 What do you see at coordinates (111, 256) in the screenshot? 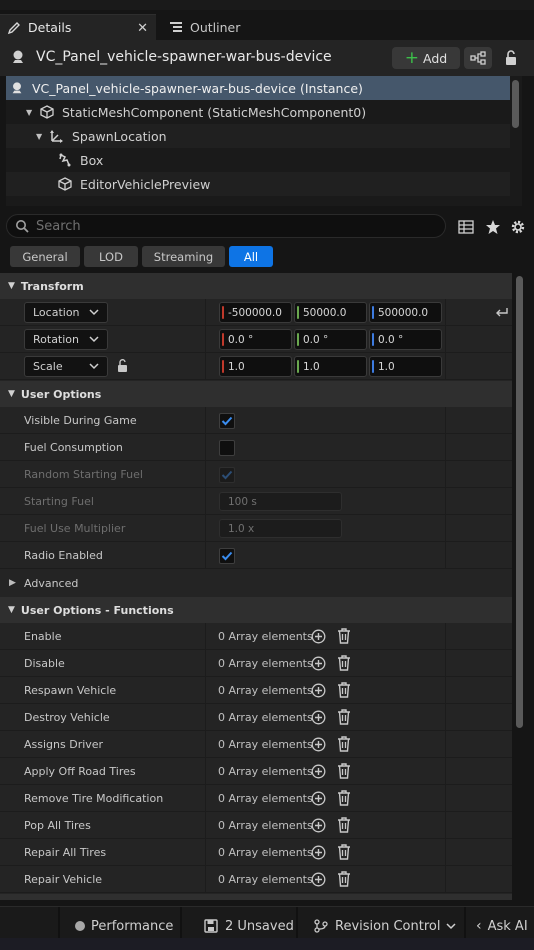
I see `filter-lod: LOD` at bounding box center [111, 256].